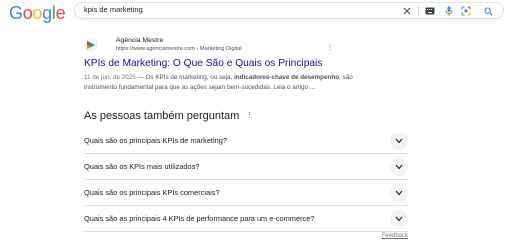 The image size is (512, 251). What do you see at coordinates (246, 193) in the screenshot?
I see `paa-question: Quais são os principais KPIs comerciais?` at bounding box center [246, 193].